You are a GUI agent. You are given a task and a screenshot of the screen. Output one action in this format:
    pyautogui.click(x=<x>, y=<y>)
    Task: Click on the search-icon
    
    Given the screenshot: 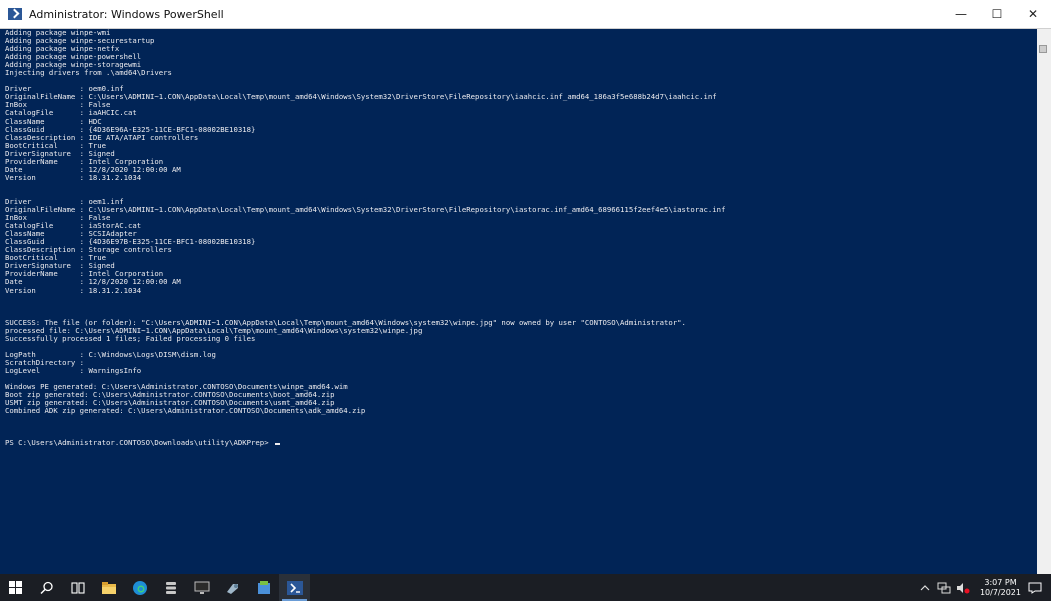 What is the action you would take?
    pyautogui.click(x=46, y=587)
    